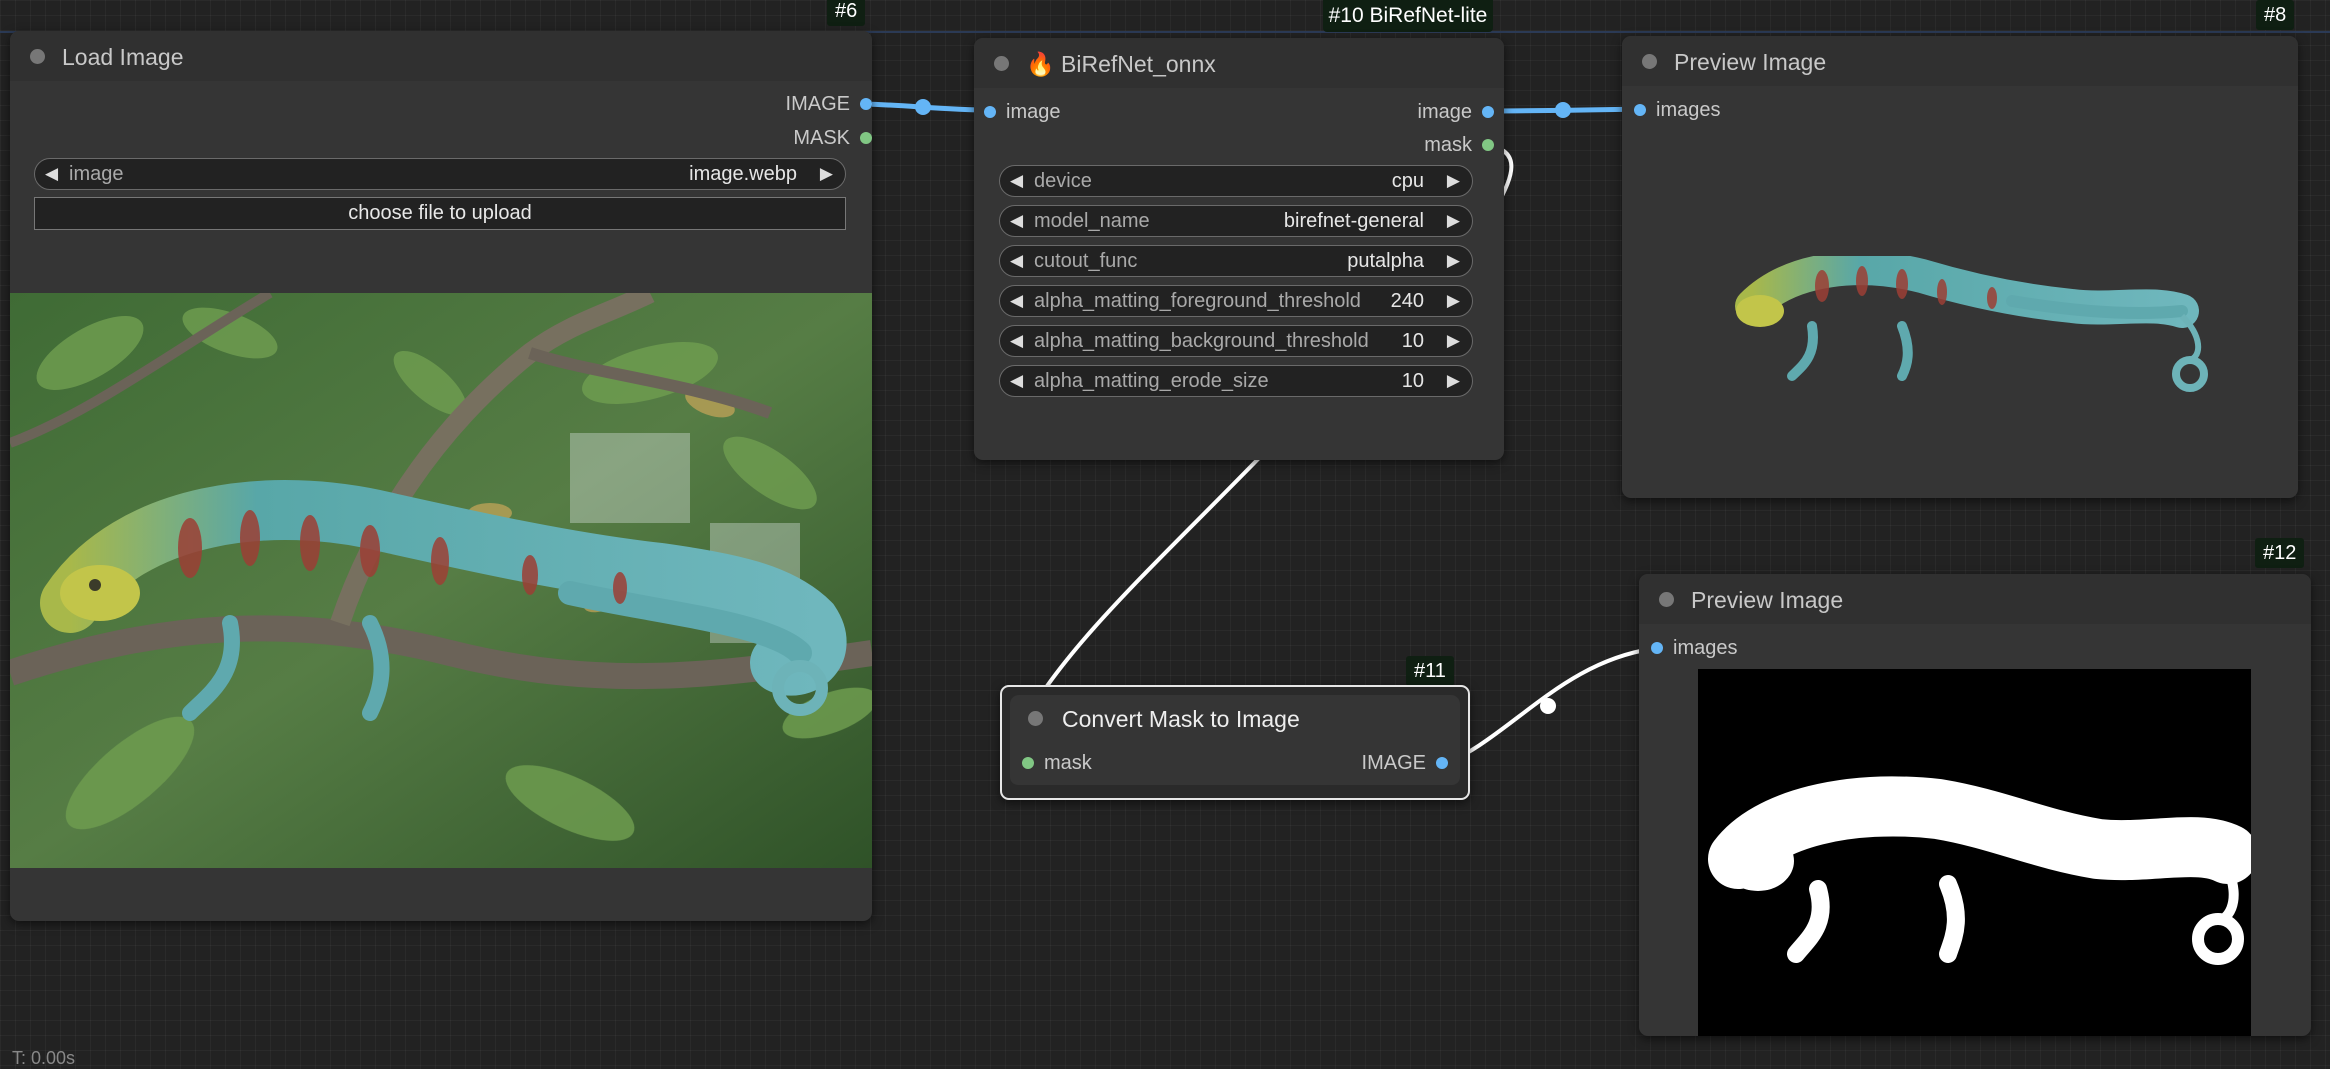  I want to click on device-widget: ◀ device cpu ▶, so click(1236, 181).